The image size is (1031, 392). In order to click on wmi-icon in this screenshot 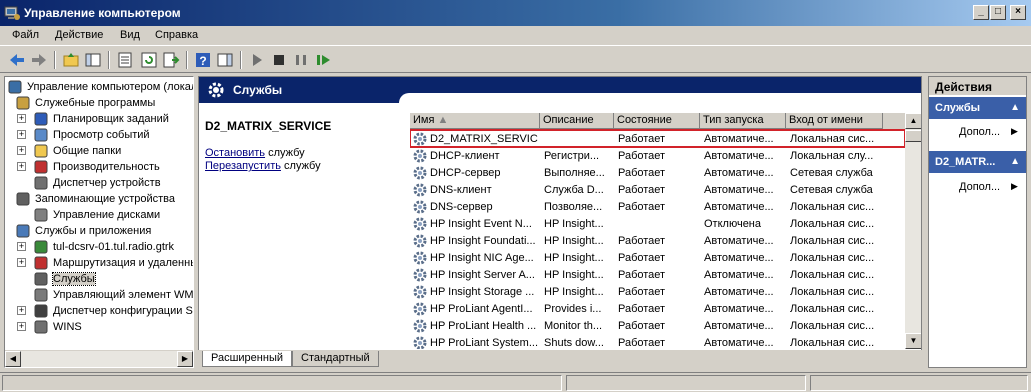, I will do `click(41, 295)`.